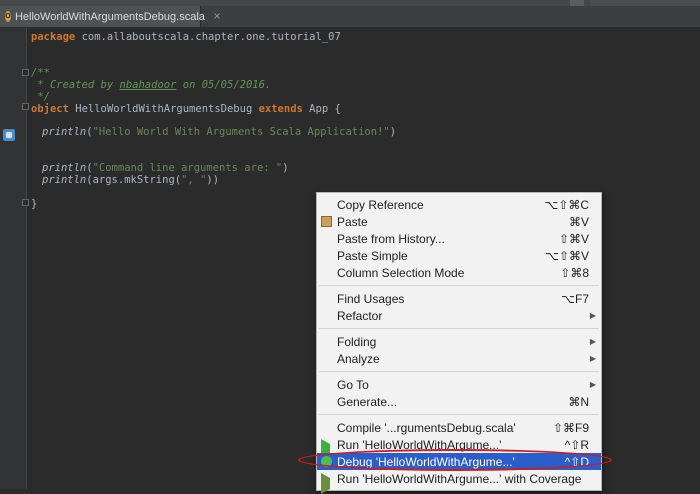 The width and height of the screenshot is (700, 494). I want to click on menu-item-compile: Compile '...rgumentsDebug.scala' ⇧⌘F9, so click(459, 427).